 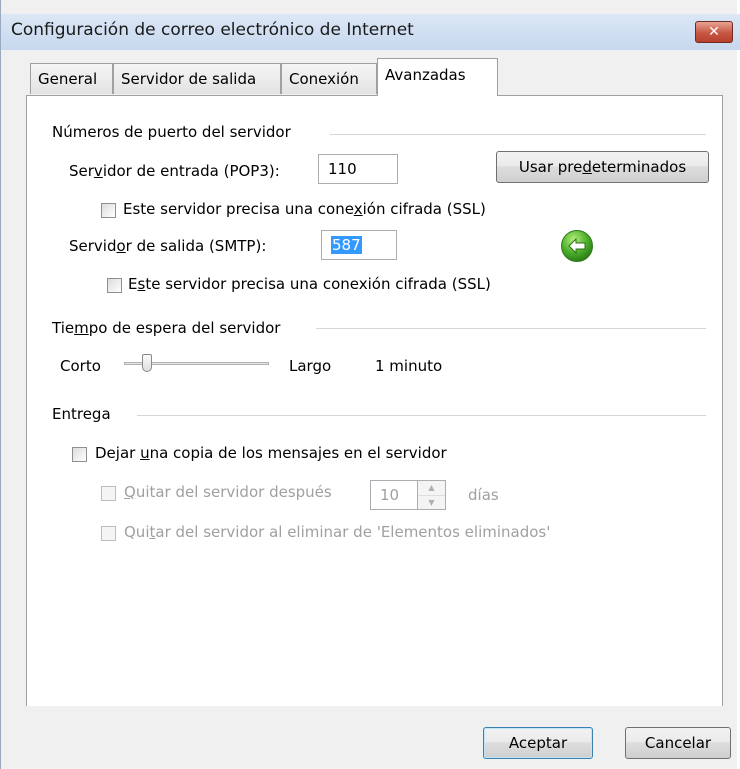 What do you see at coordinates (166, 328) in the screenshot?
I see `timeout-heading: Tiempo de espera del servidor` at bounding box center [166, 328].